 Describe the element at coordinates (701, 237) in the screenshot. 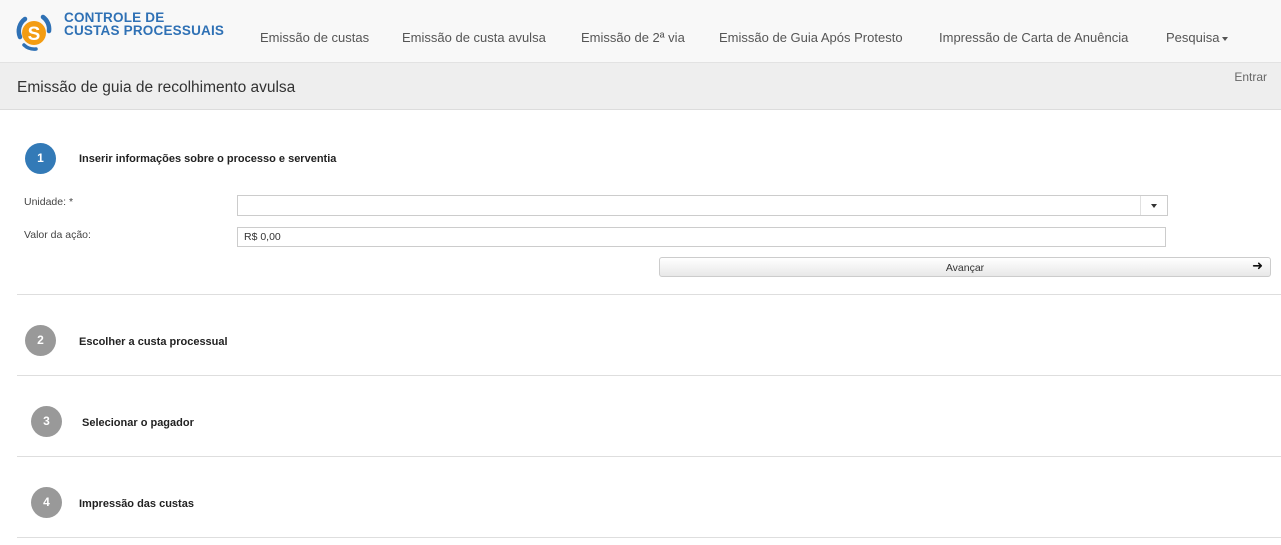

I see `valor-acao-input` at that location.